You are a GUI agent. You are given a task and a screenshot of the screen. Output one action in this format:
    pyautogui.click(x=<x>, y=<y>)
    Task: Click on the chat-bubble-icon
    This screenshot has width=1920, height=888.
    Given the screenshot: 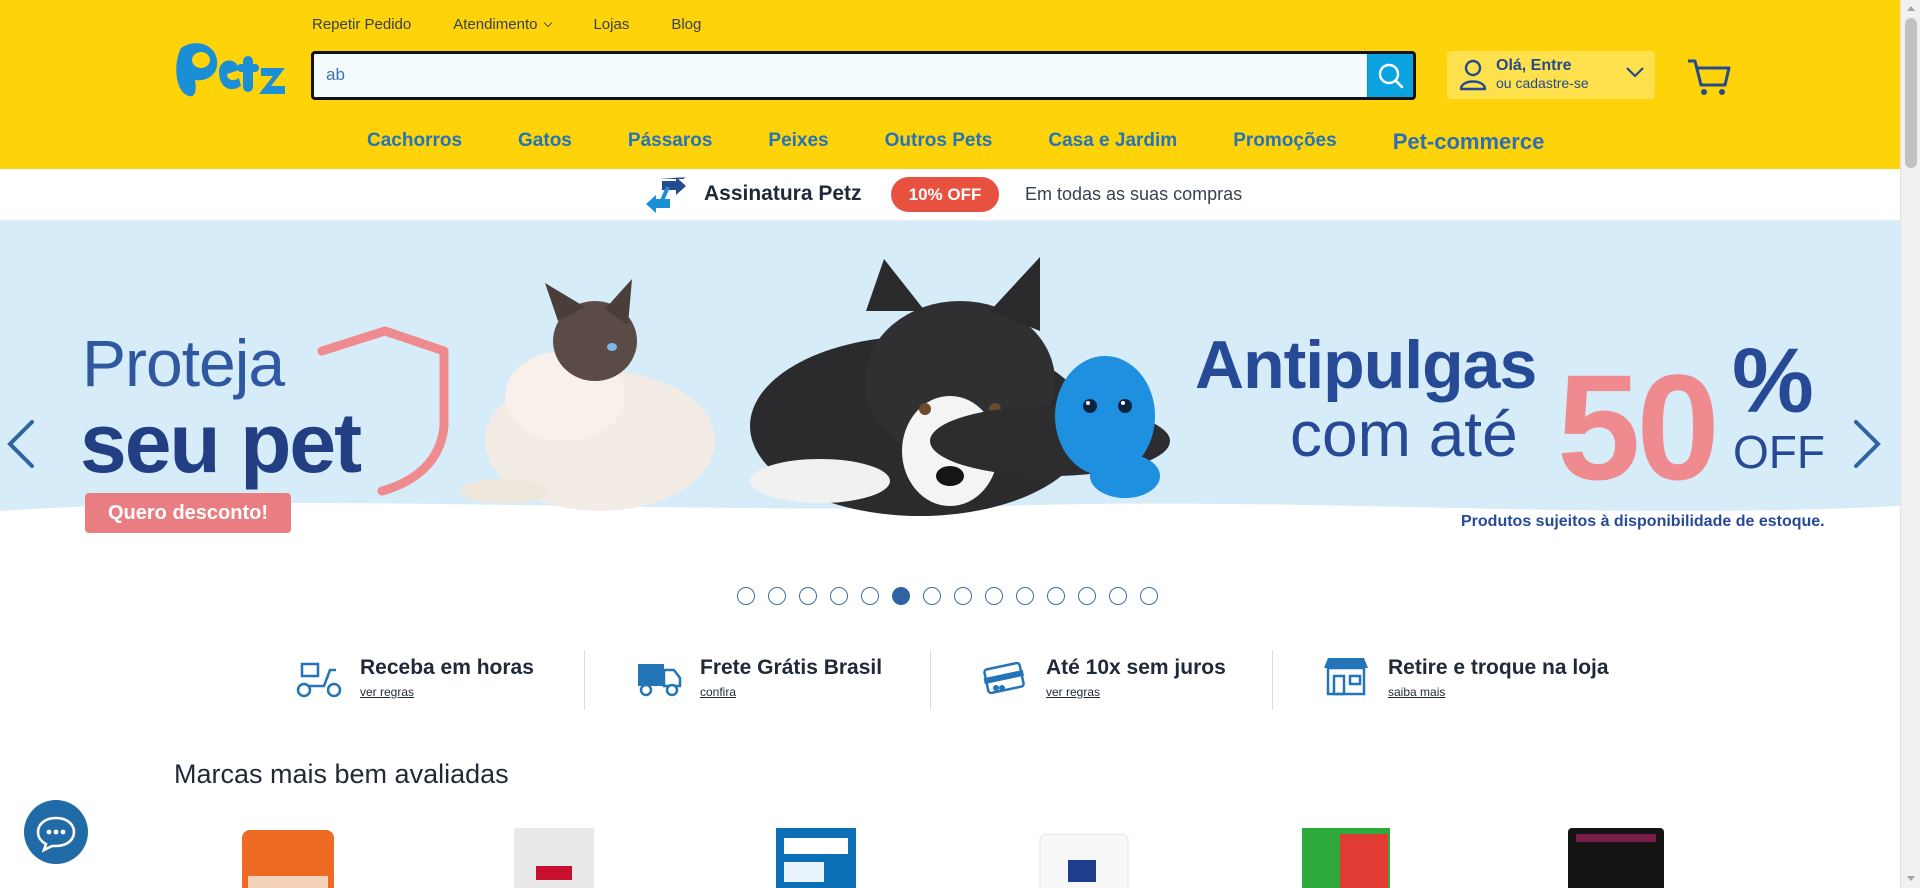 What is the action you would take?
    pyautogui.click(x=56, y=834)
    